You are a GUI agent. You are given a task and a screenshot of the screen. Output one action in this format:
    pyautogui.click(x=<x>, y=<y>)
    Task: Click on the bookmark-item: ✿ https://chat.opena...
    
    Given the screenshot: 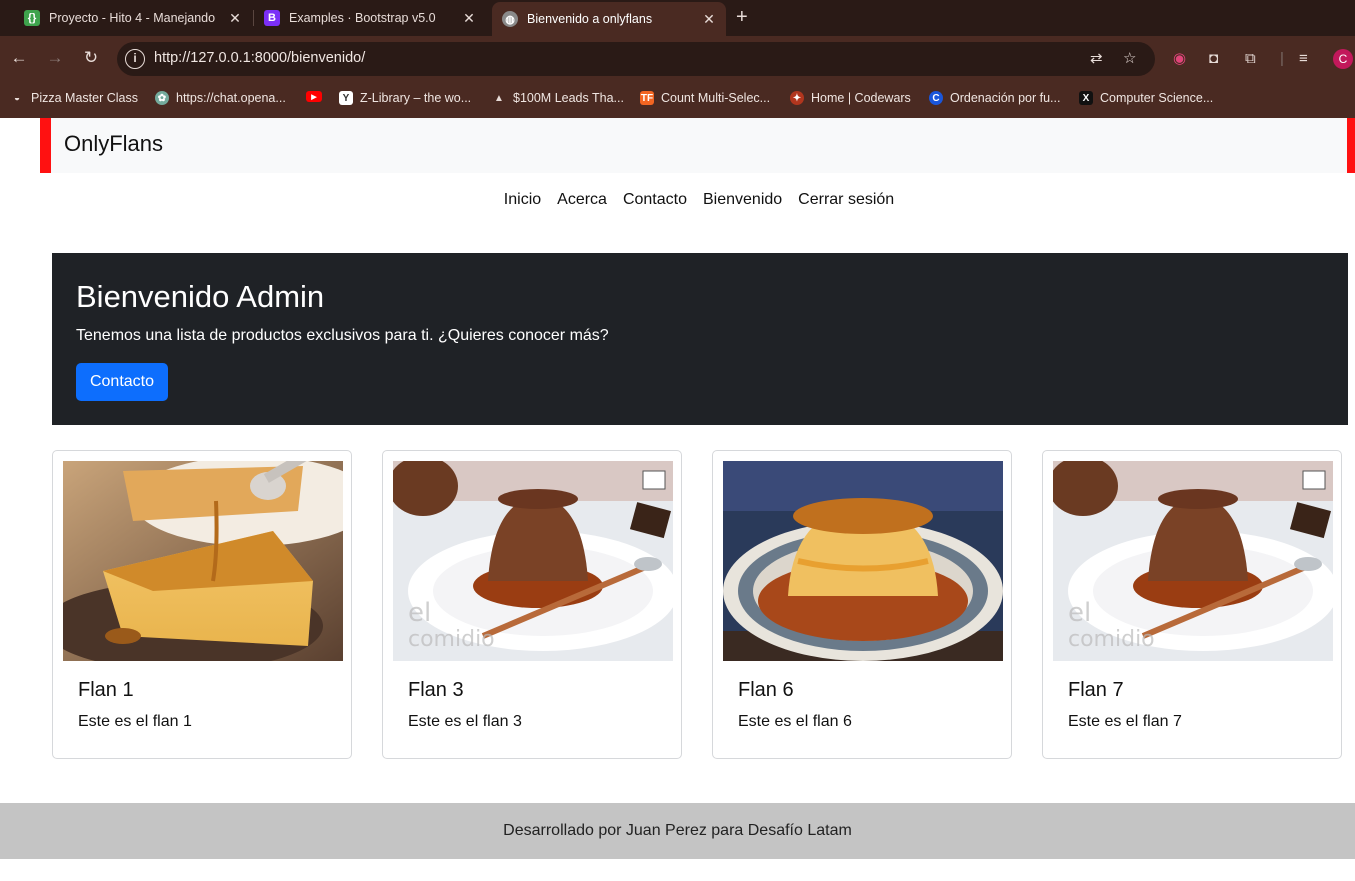 What is the action you would take?
    pyautogui.click(x=220, y=98)
    